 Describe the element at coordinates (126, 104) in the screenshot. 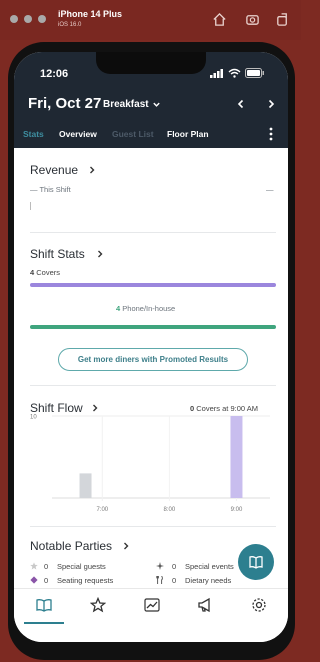

I see `meal-period-selector: Breakfast` at that location.